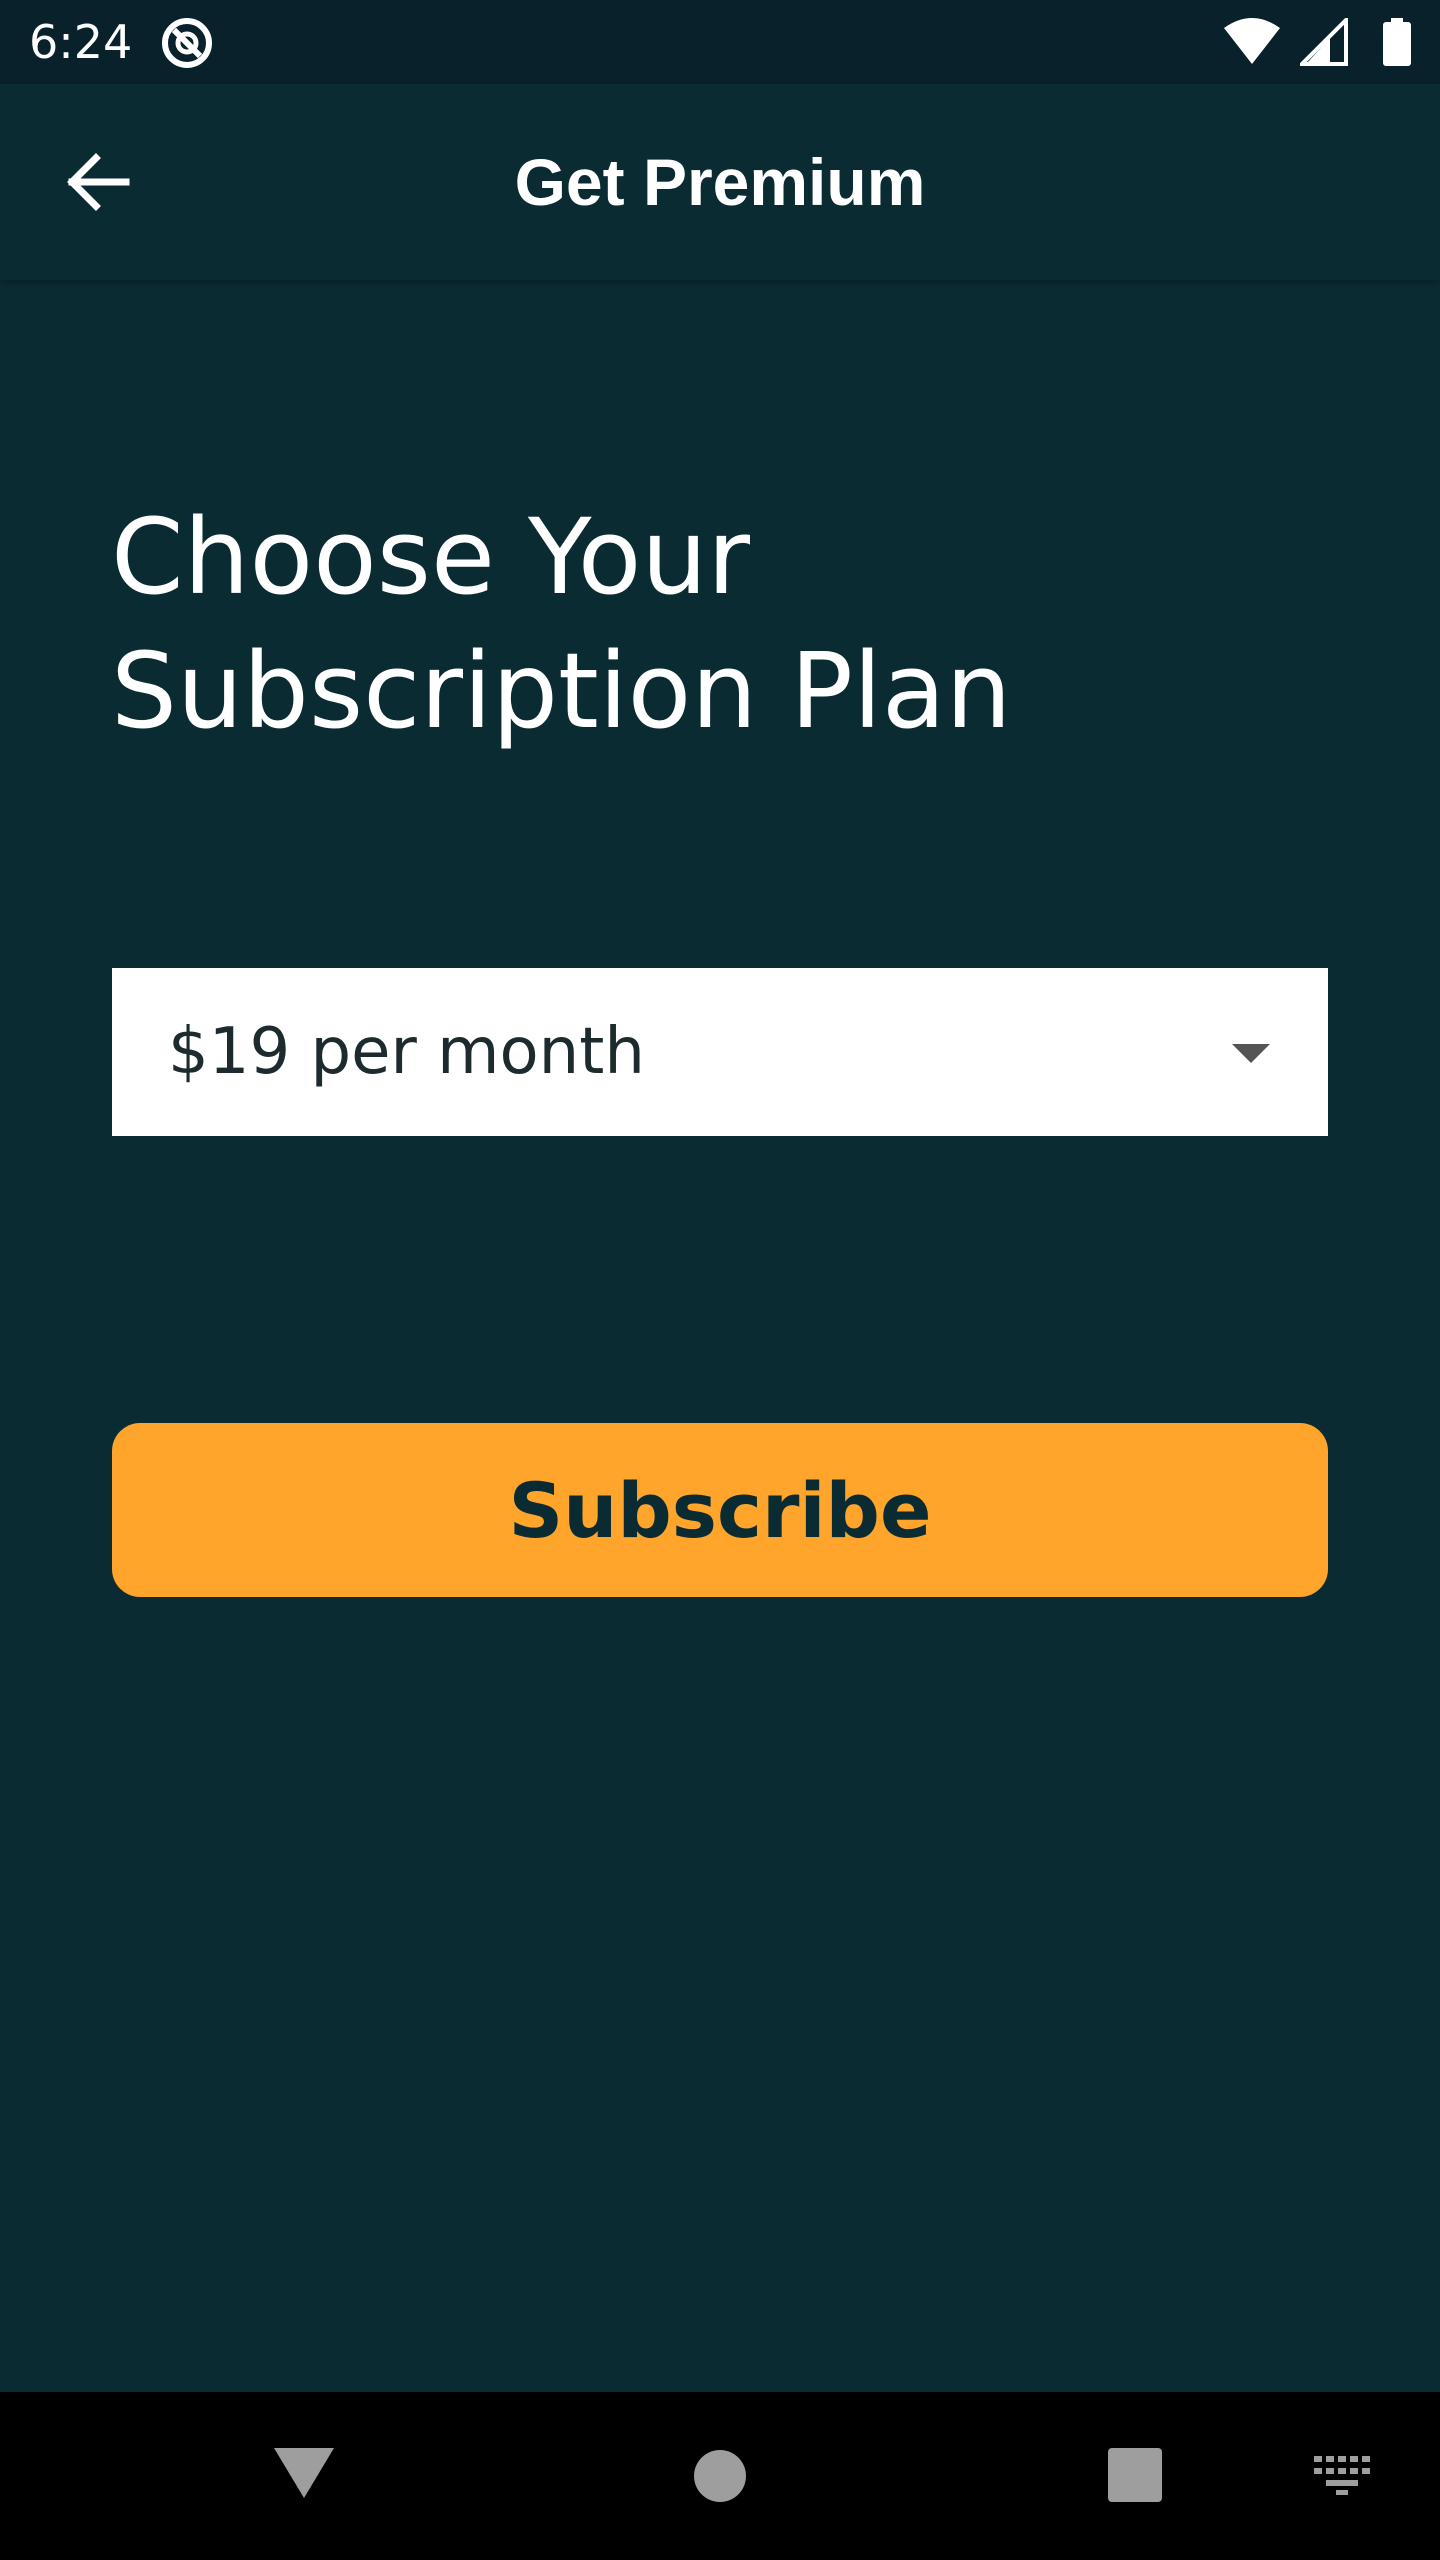  I want to click on battery-icon, so click(1397, 42).